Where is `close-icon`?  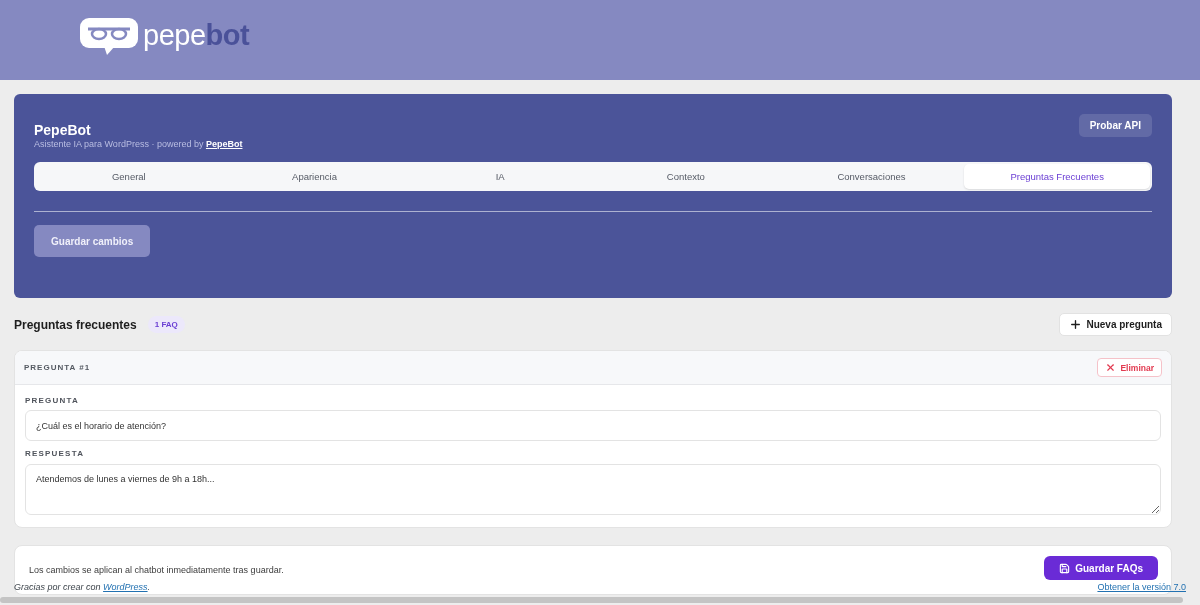 close-icon is located at coordinates (1111, 367).